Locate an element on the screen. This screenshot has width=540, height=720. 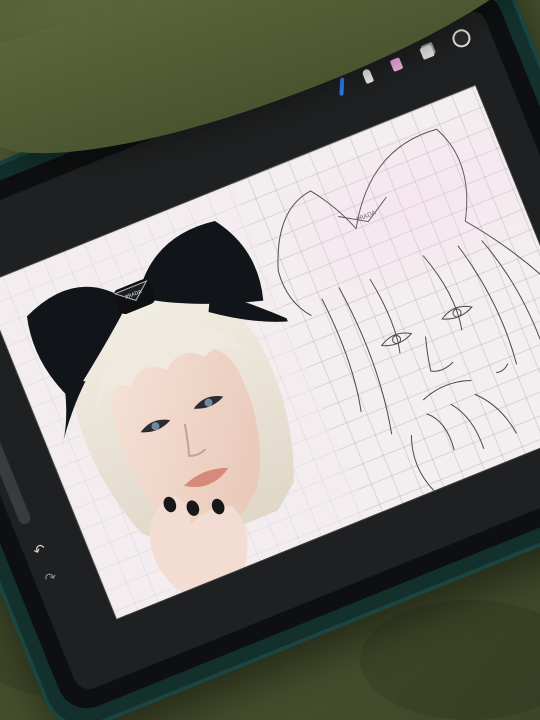
fabric-fold is located at coordinates (450, 660).